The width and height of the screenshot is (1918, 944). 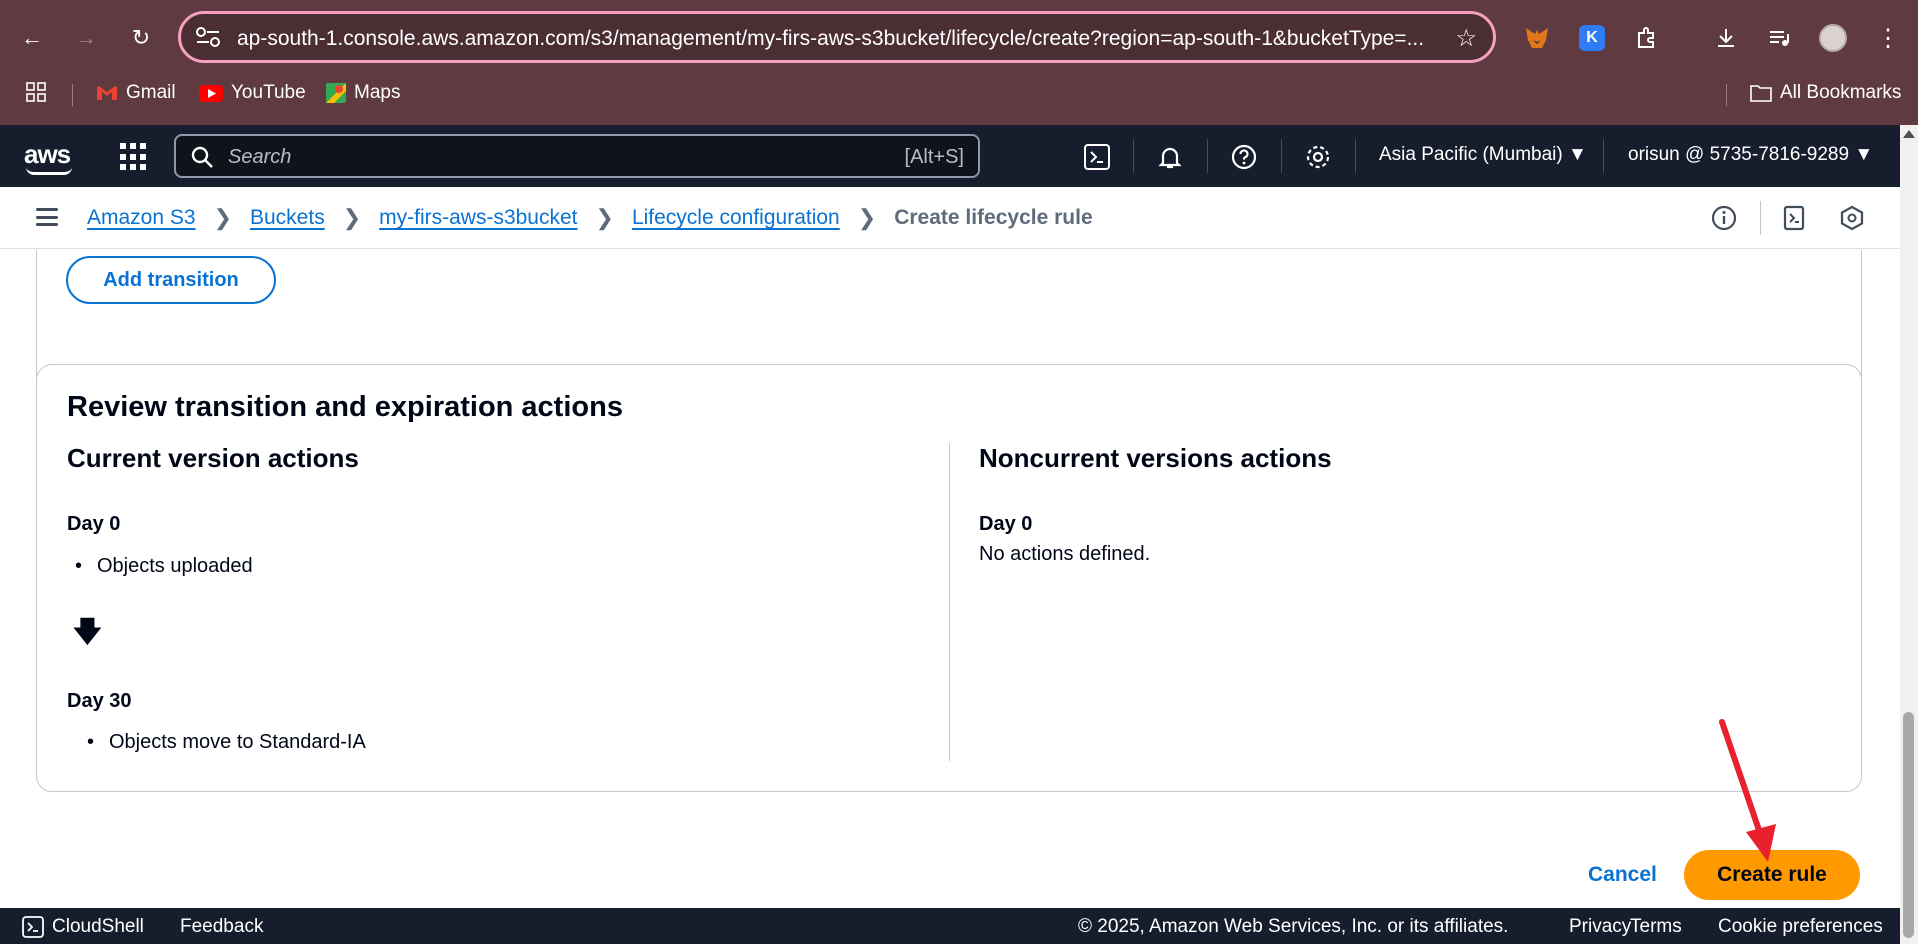 I want to click on info-icon, so click(x=1724, y=218).